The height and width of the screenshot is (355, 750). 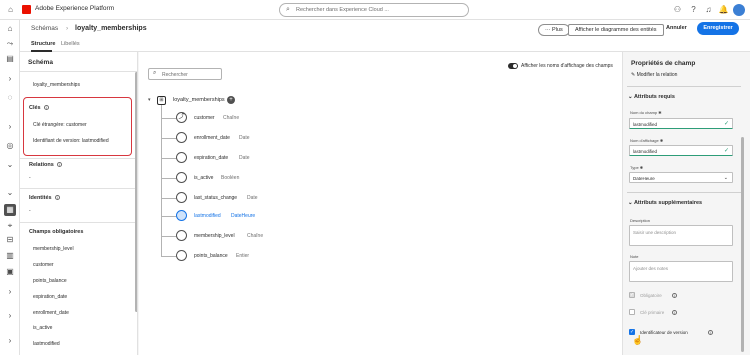 What do you see at coordinates (168, 198) in the screenshot?
I see `tree-branch` at bounding box center [168, 198].